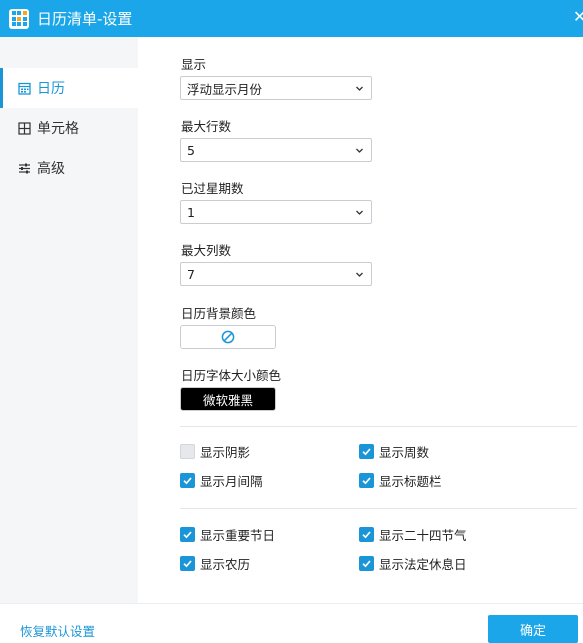  What do you see at coordinates (276, 88) in the screenshot?
I see `display-select: 浮动显示月份` at bounding box center [276, 88].